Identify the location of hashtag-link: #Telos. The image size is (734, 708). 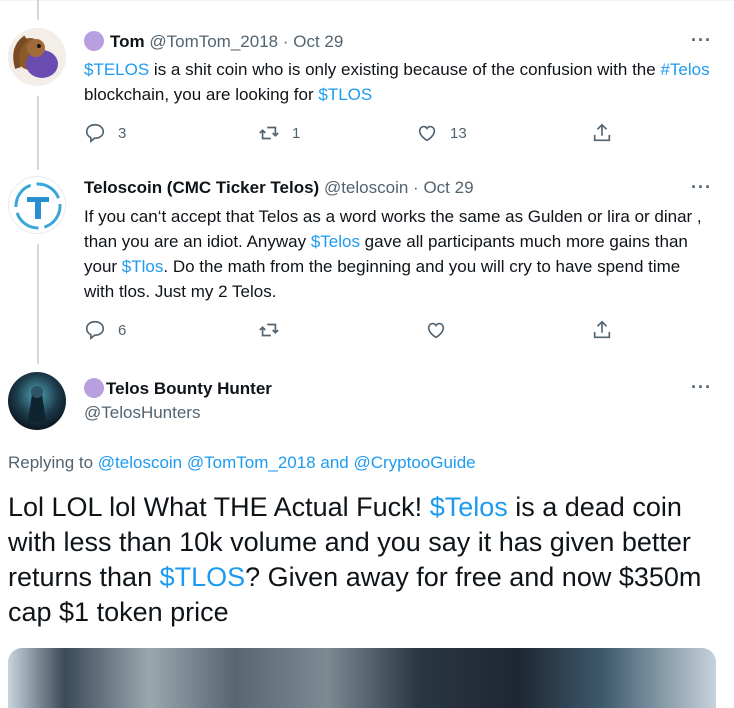
(684, 69).